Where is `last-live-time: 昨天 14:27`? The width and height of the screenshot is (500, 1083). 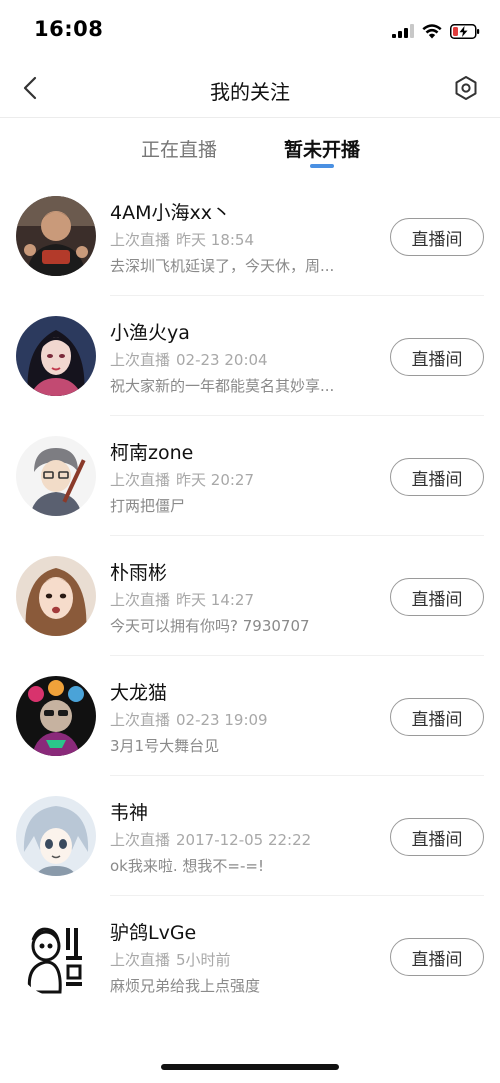 last-live-time: 昨天 14:27 is located at coordinates (215, 600).